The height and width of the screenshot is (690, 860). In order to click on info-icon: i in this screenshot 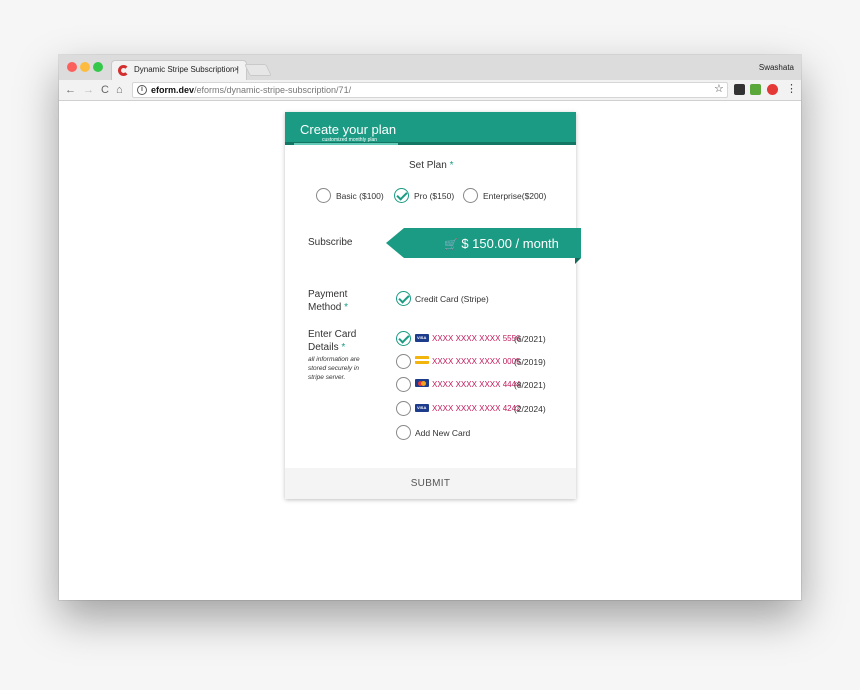, I will do `click(142, 90)`.